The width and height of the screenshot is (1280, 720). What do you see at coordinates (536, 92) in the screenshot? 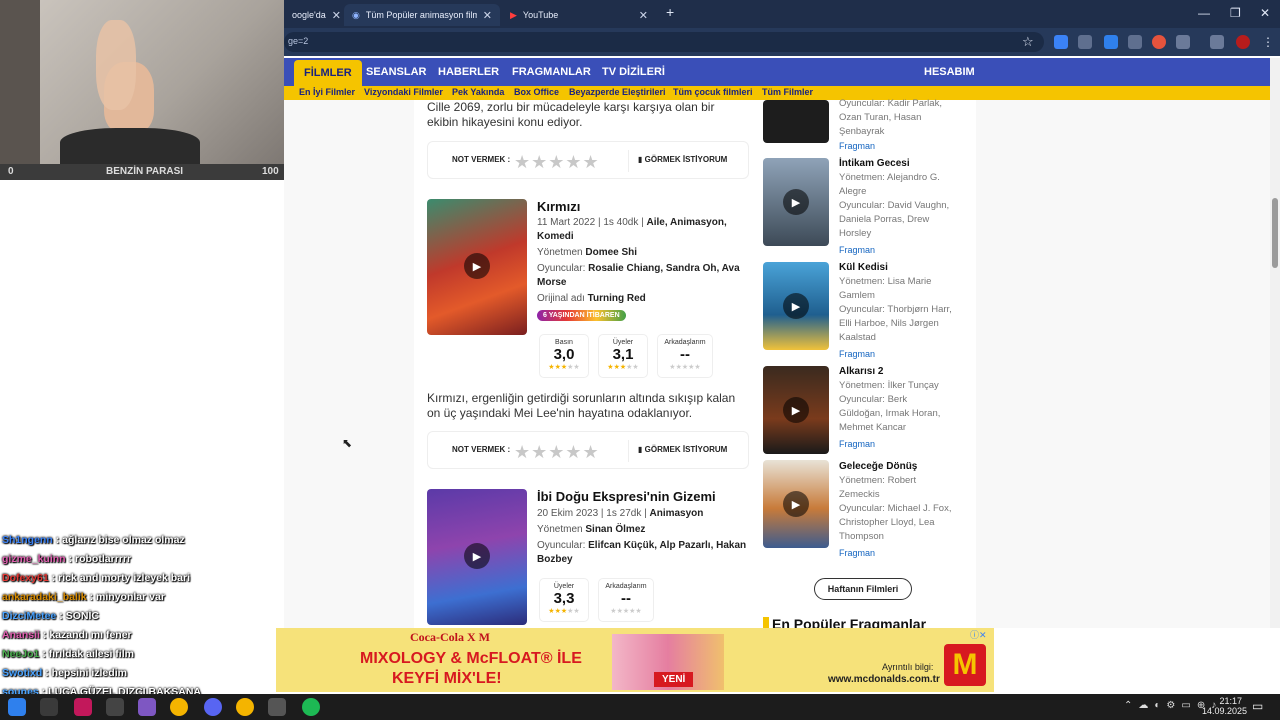
I see `subnav-box-office: Box Office` at bounding box center [536, 92].